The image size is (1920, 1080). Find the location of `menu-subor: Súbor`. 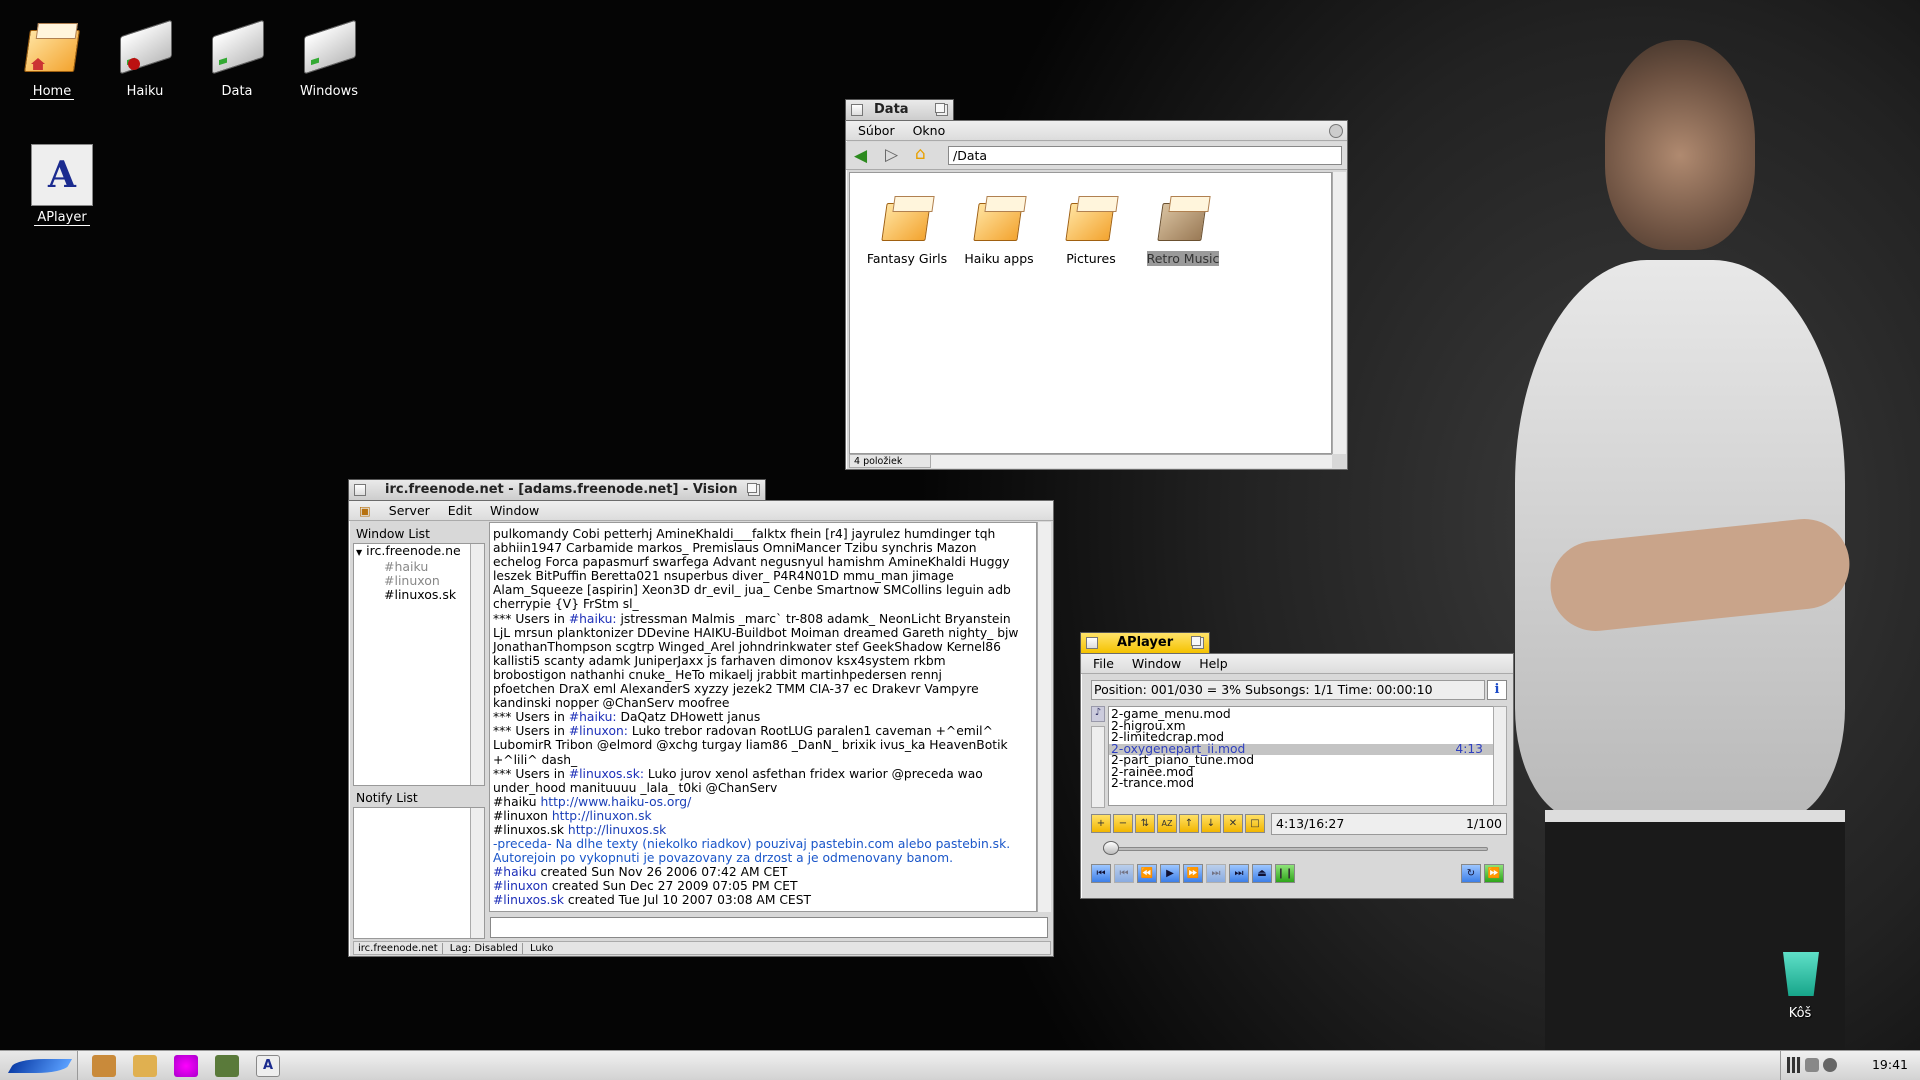

menu-subor: Súbor is located at coordinates (874, 130).